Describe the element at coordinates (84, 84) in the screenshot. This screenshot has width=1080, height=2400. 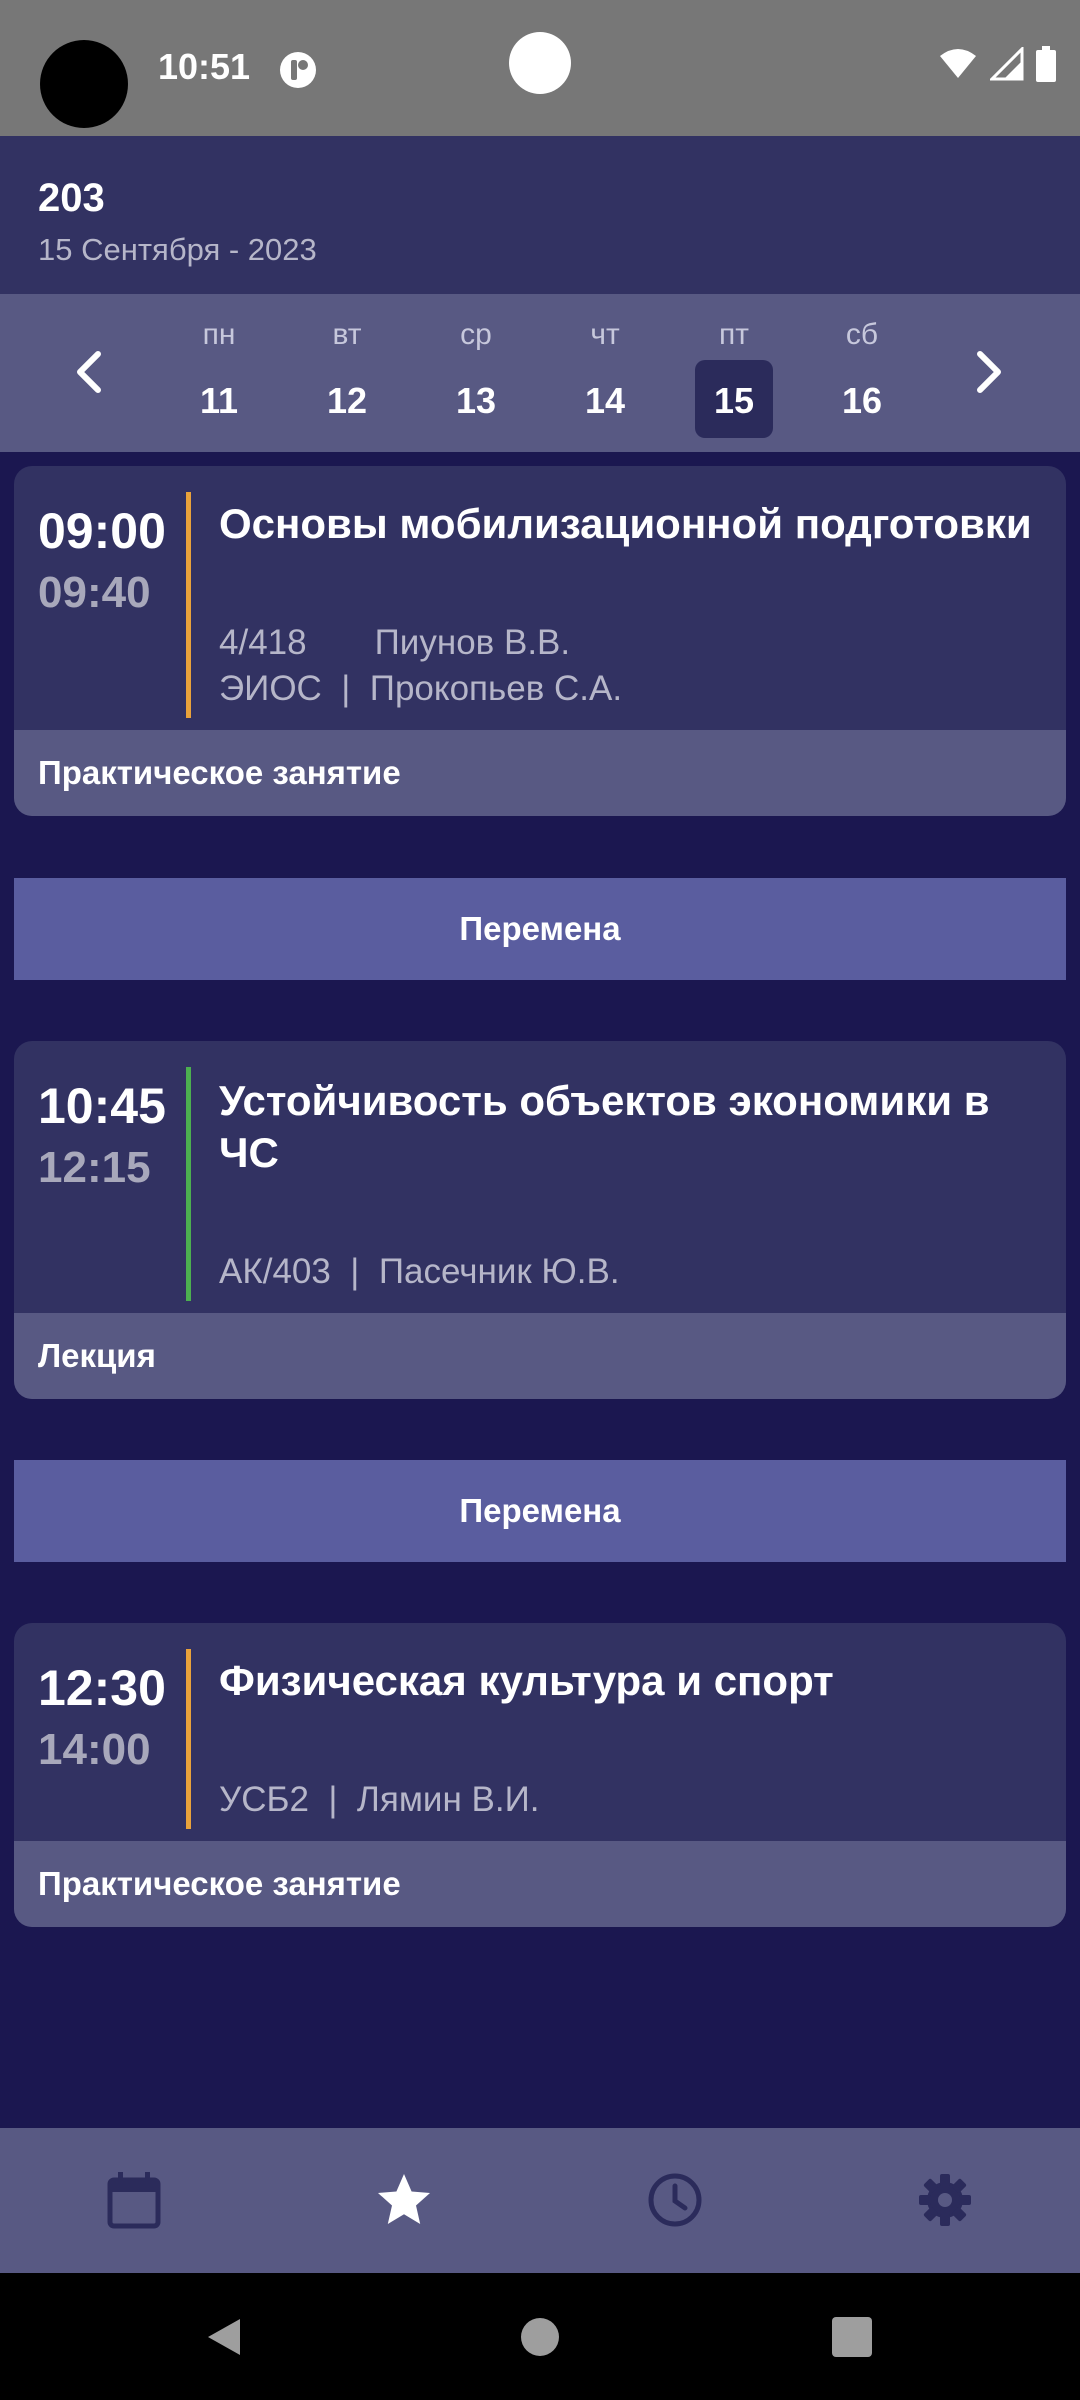
I see `camera-cutout` at that location.